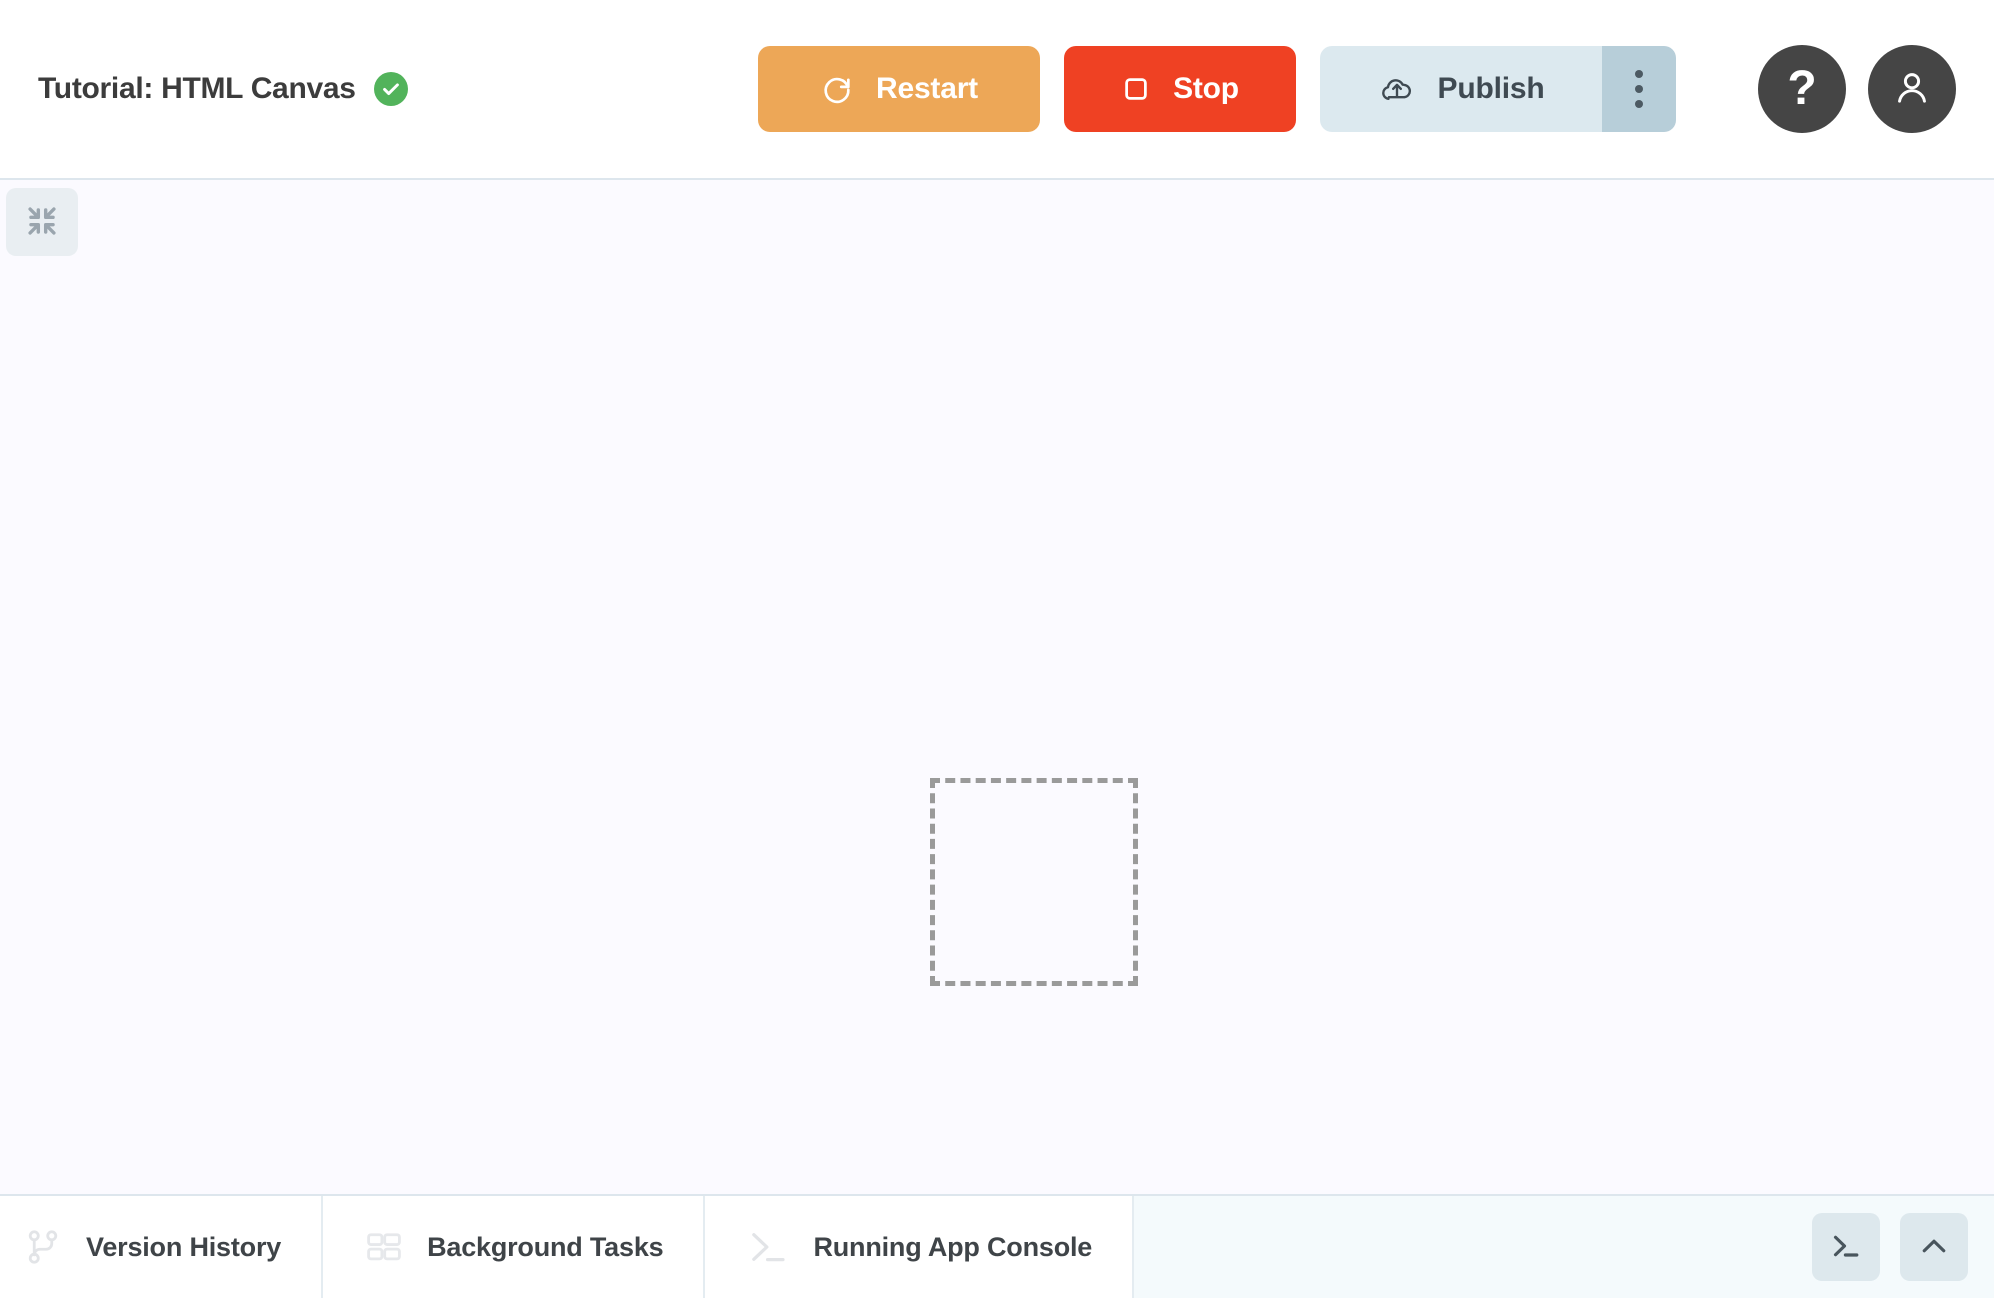 The height and width of the screenshot is (1298, 1994). I want to click on account-button, so click(1912, 89).